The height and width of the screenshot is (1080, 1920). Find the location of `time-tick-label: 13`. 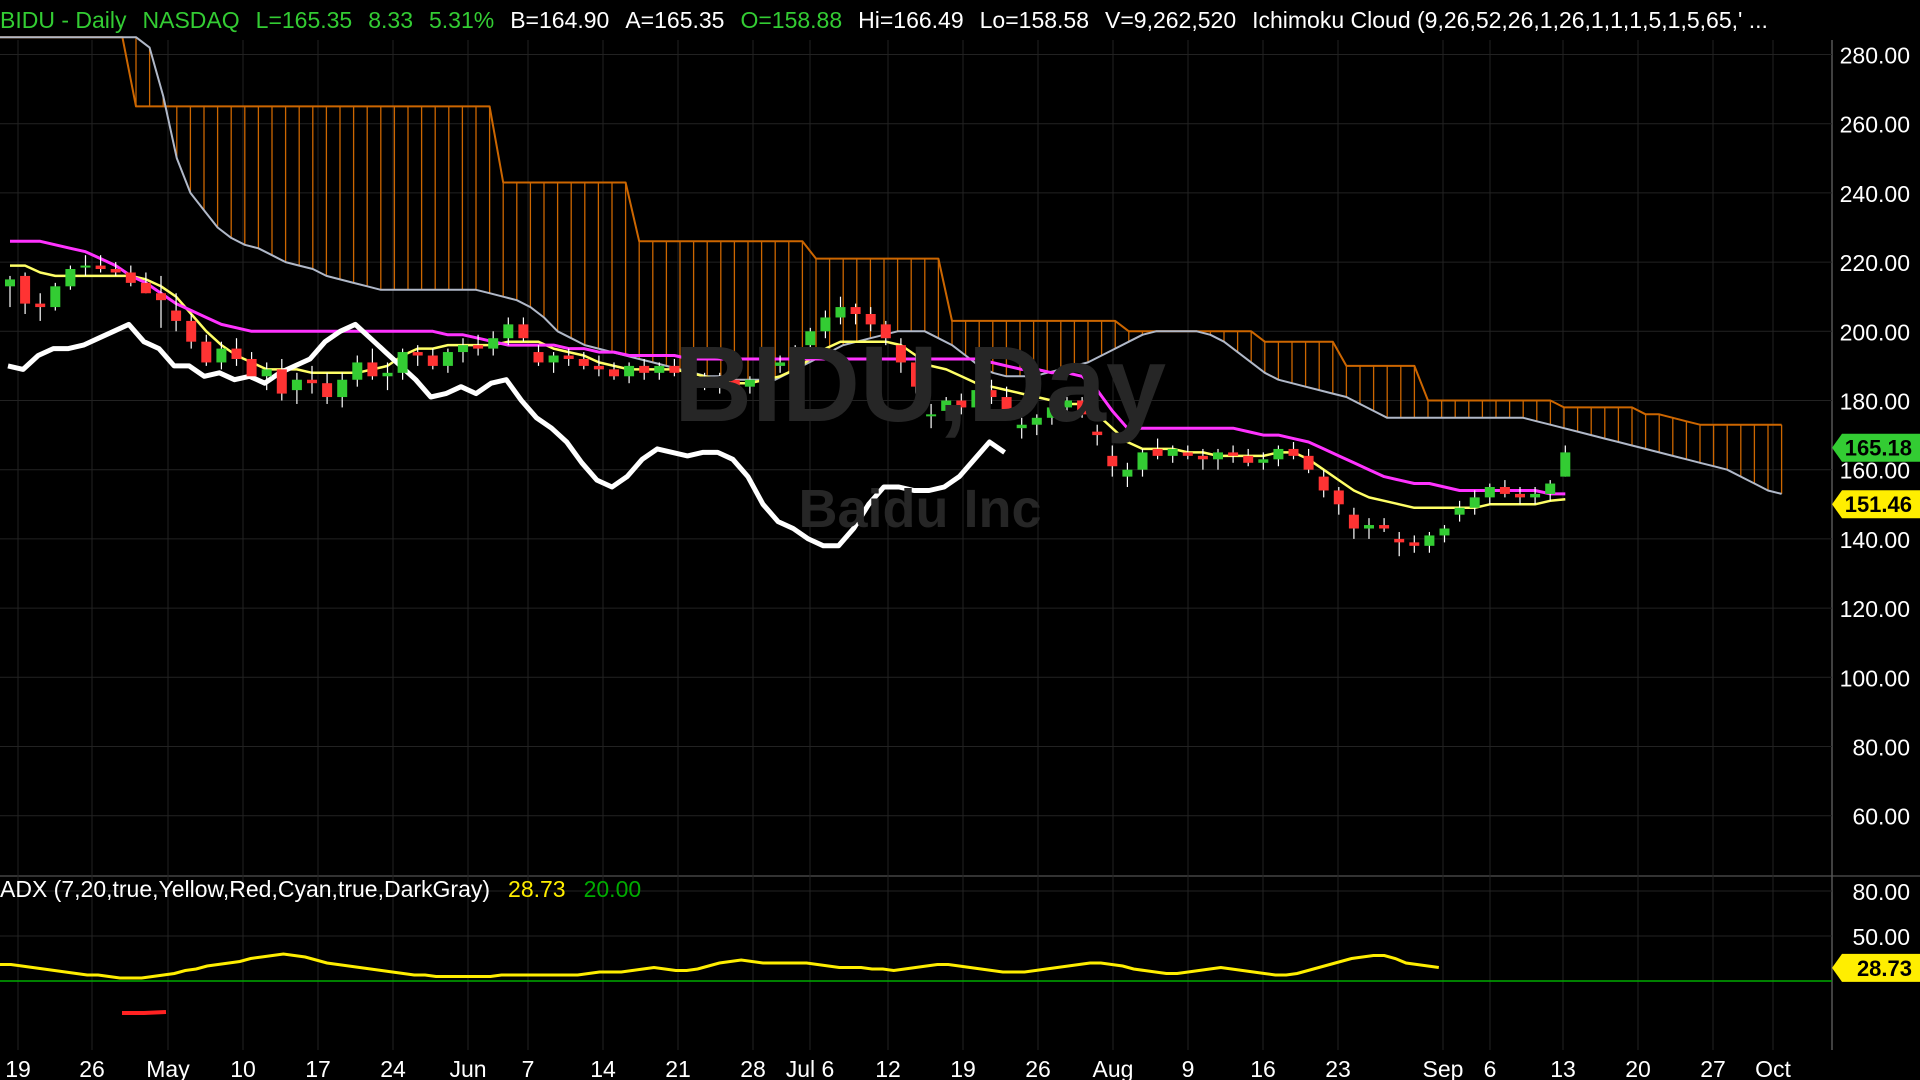

time-tick-label: 13 is located at coordinates (1563, 1068).